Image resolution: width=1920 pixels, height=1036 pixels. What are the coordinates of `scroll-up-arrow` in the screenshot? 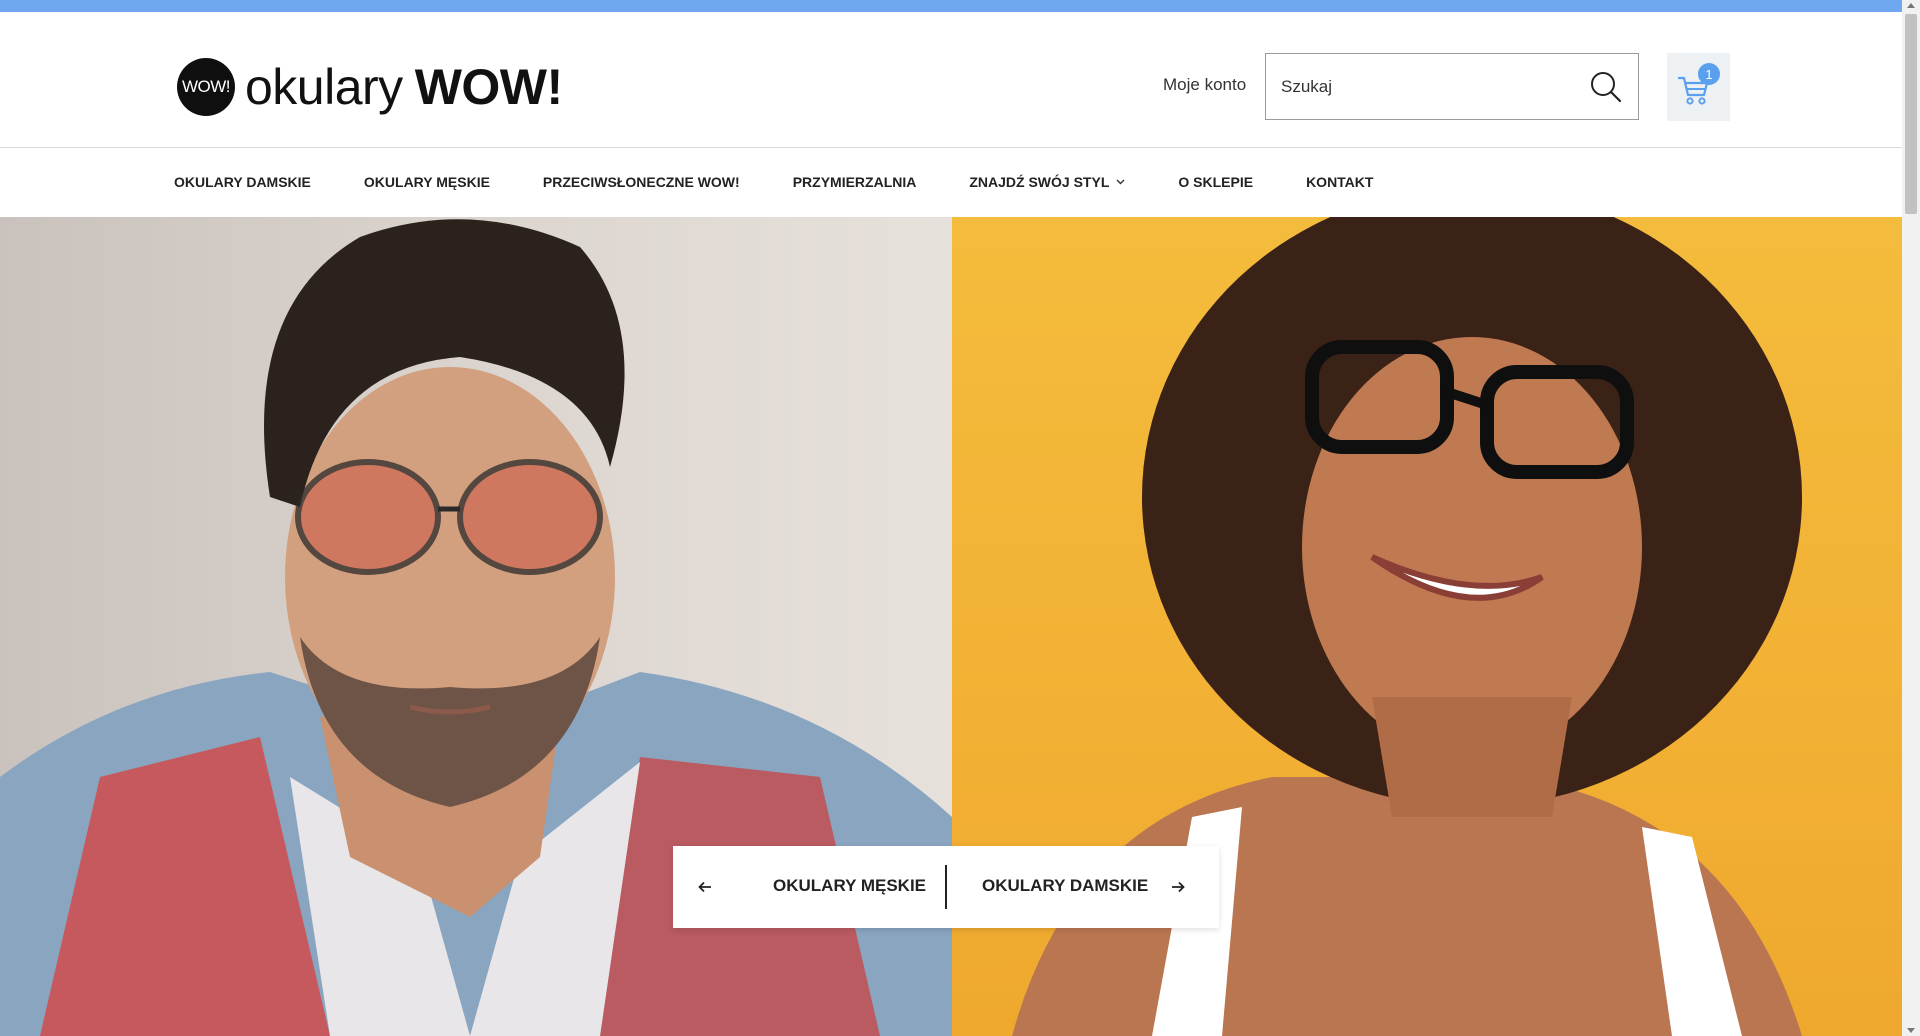 It's located at (1911, 5).